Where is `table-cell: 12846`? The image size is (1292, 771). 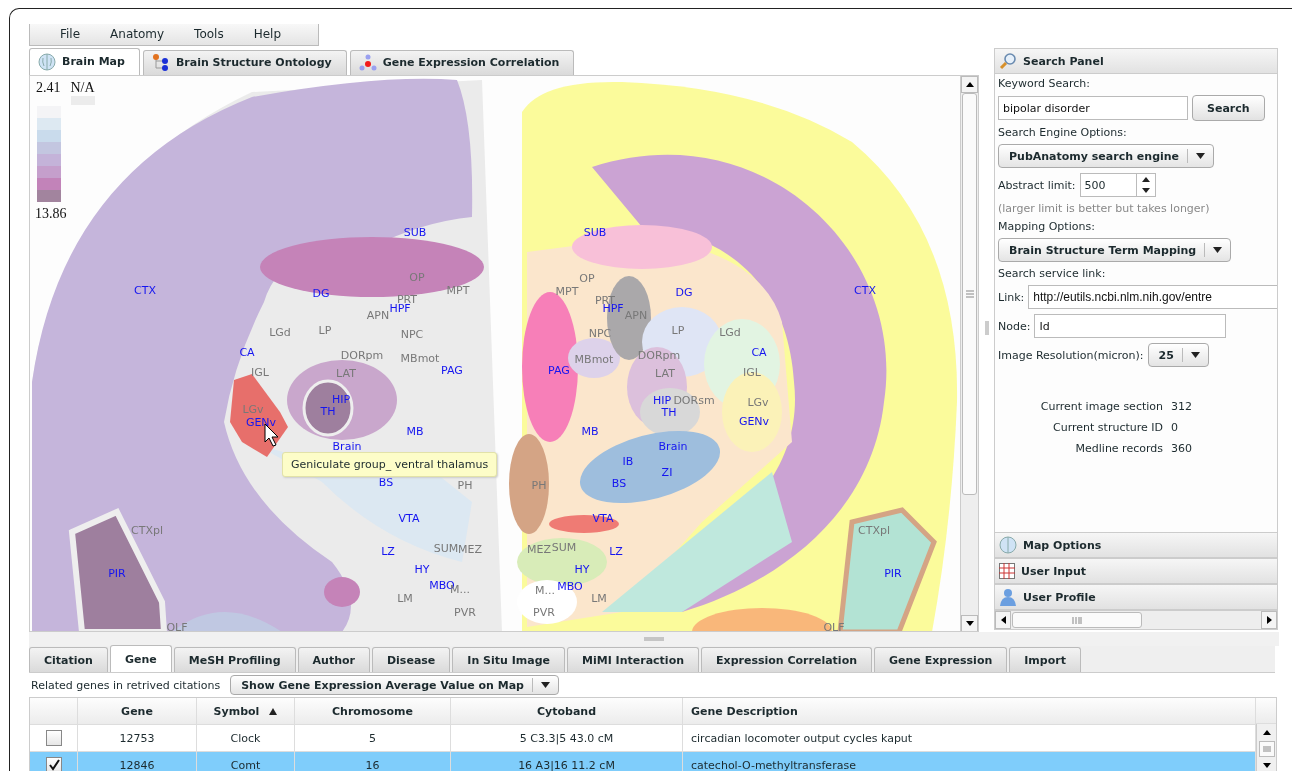
table-cell: 12846 is located at coordinates (137, 761).